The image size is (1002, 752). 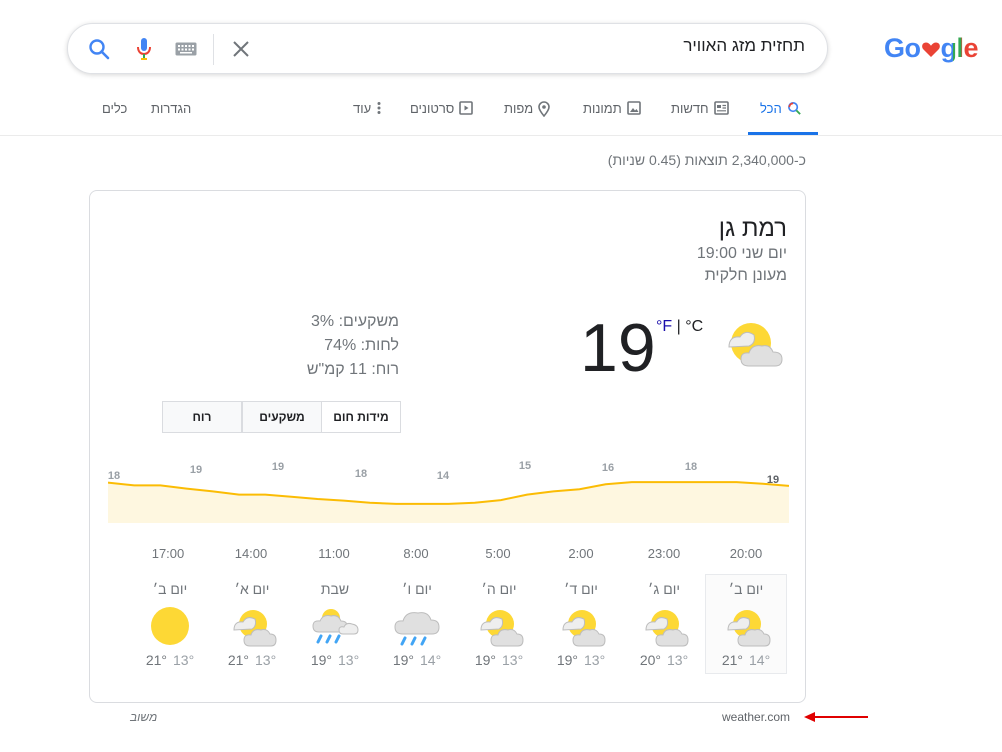 I want to click on day-name: יום ג׳, so click(x=664, y=589).